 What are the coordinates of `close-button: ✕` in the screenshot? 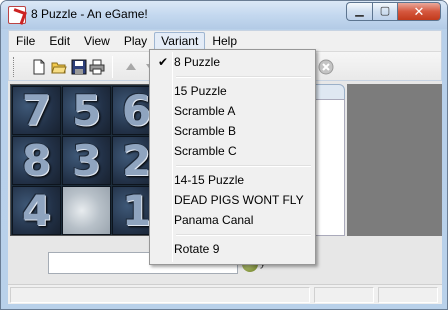 It's located at (419, 11).